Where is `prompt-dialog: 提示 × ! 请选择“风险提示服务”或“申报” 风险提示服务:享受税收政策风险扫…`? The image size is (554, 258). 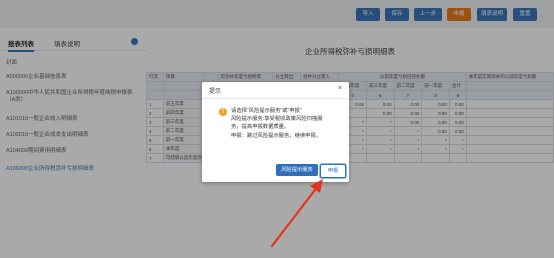 prompt-dialog: 提示 × ! 请选择“风险提示服务”或“申报” 风险提示服务:享受税收政策风险扫… is located at coordinates (275, 132).